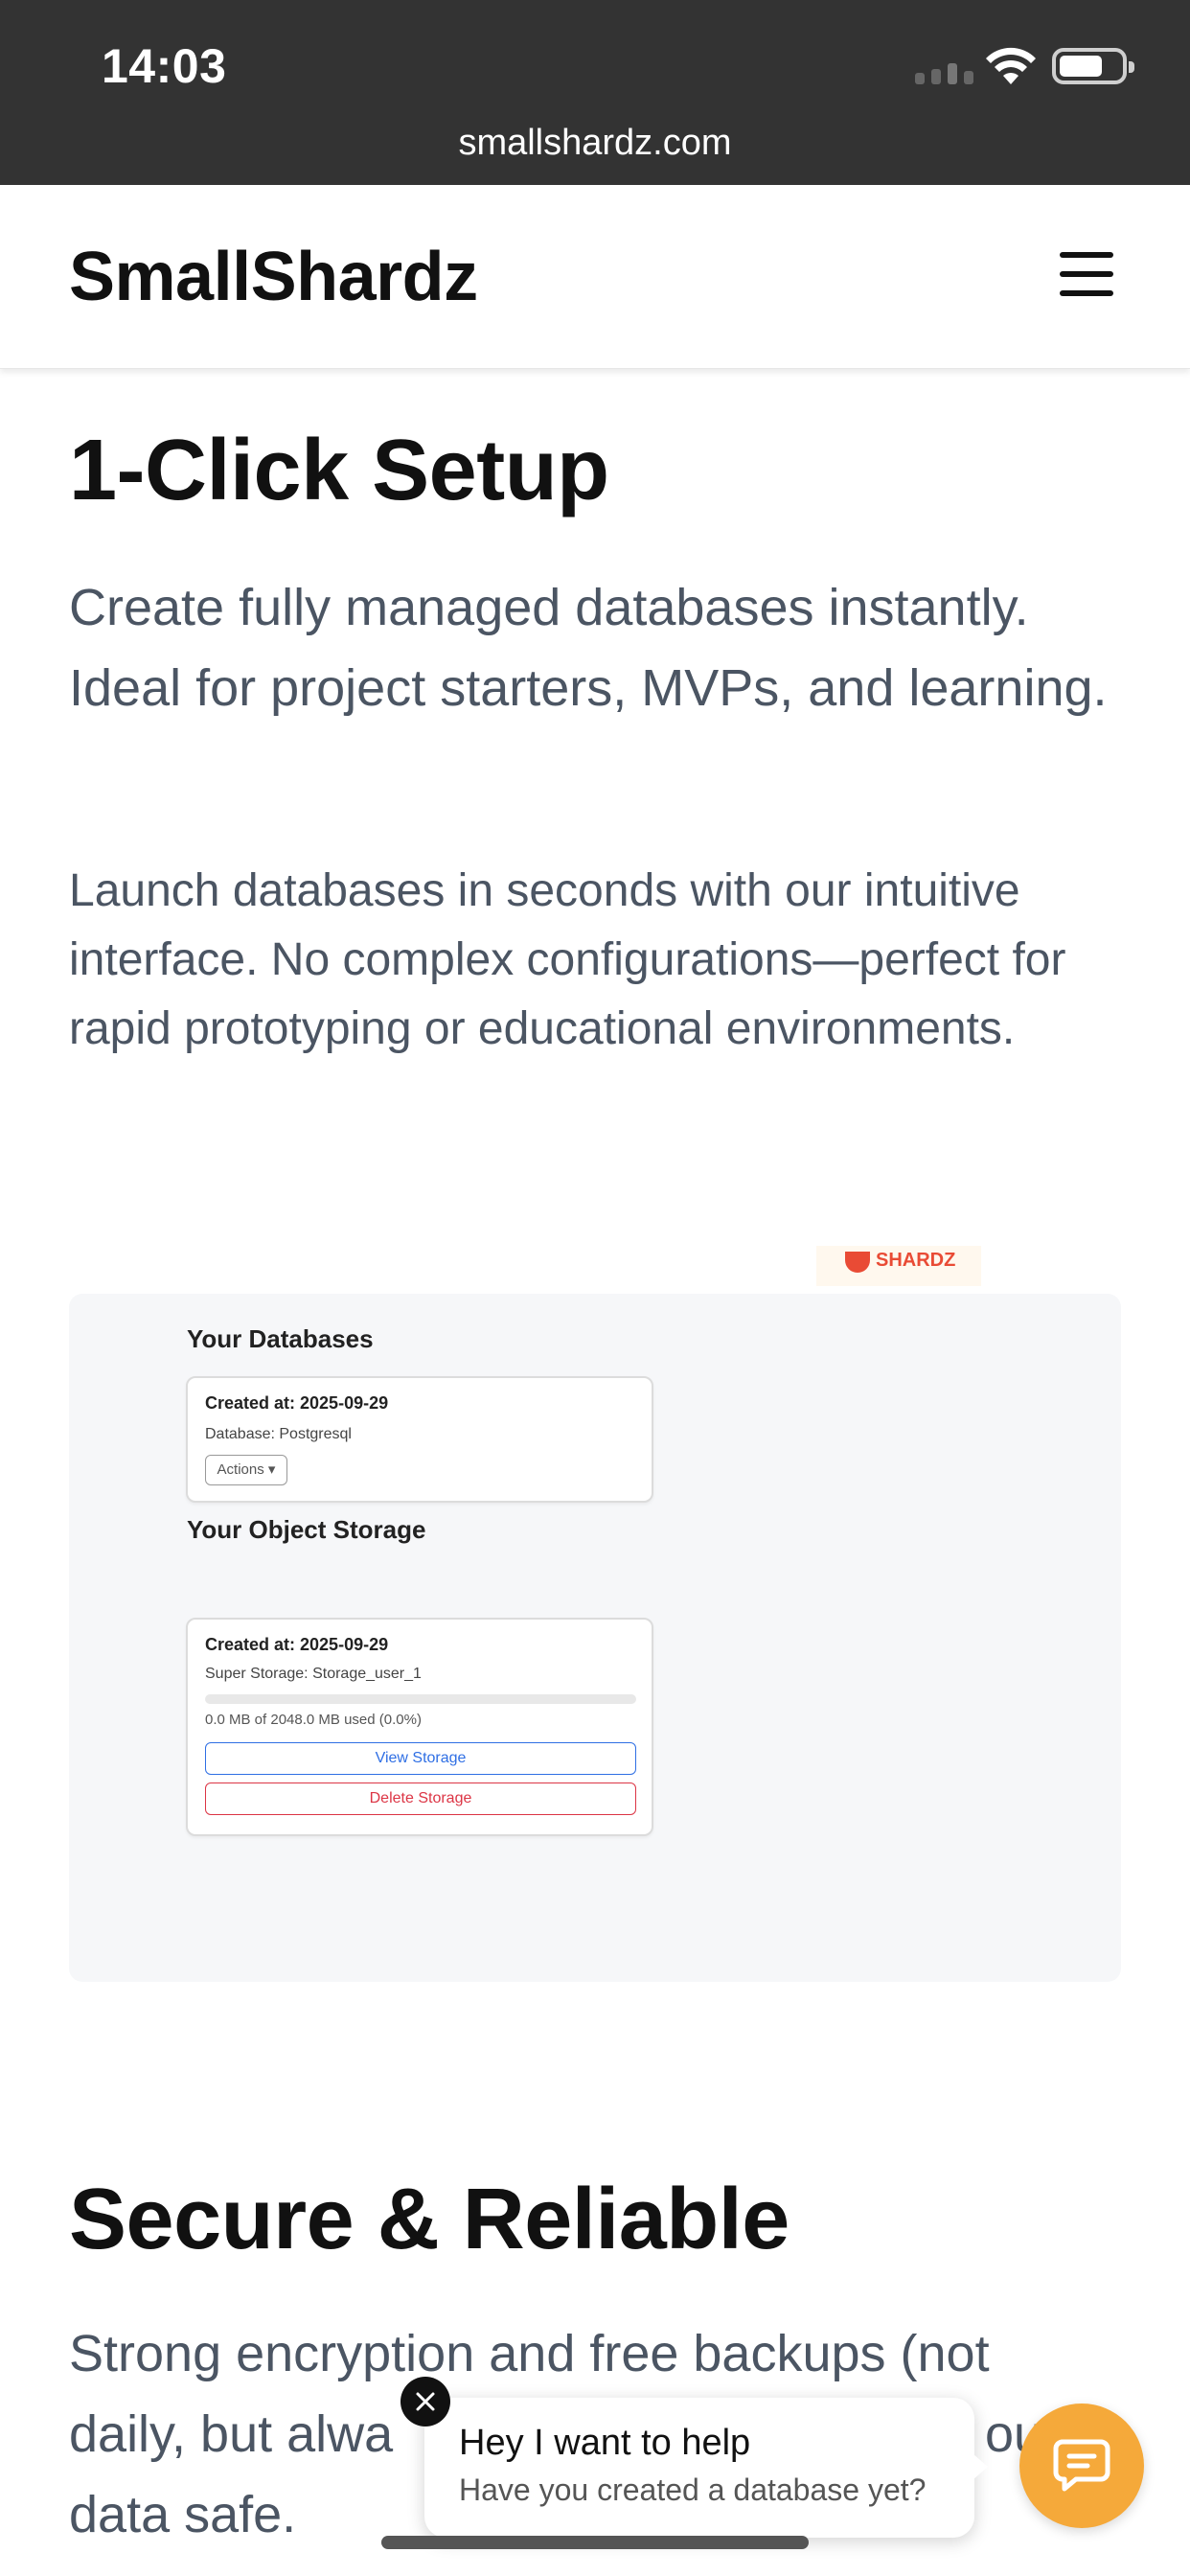 This screenshot has height=2576, width=1190. What do you see at coordinates (425, 2401) in the screenshot?
I see `close-icon` at bounding box center [425, 2401].